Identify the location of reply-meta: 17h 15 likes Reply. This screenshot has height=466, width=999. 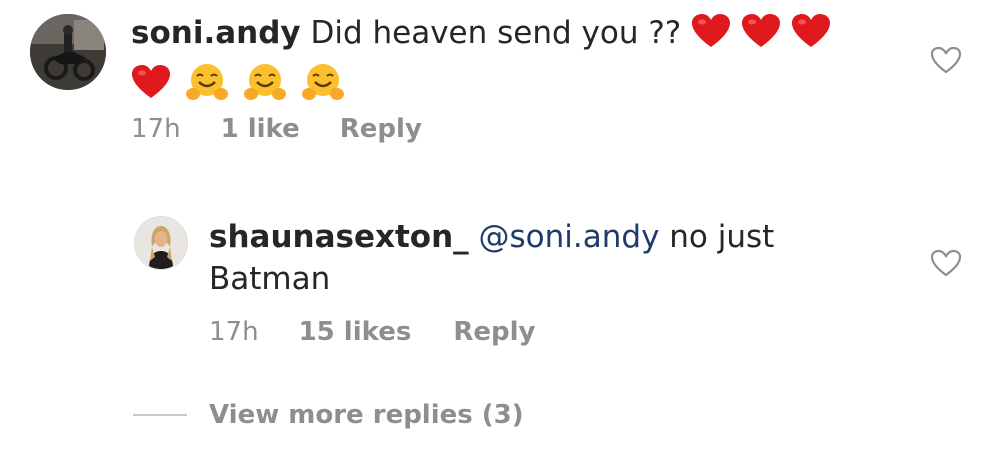
(372, 332).